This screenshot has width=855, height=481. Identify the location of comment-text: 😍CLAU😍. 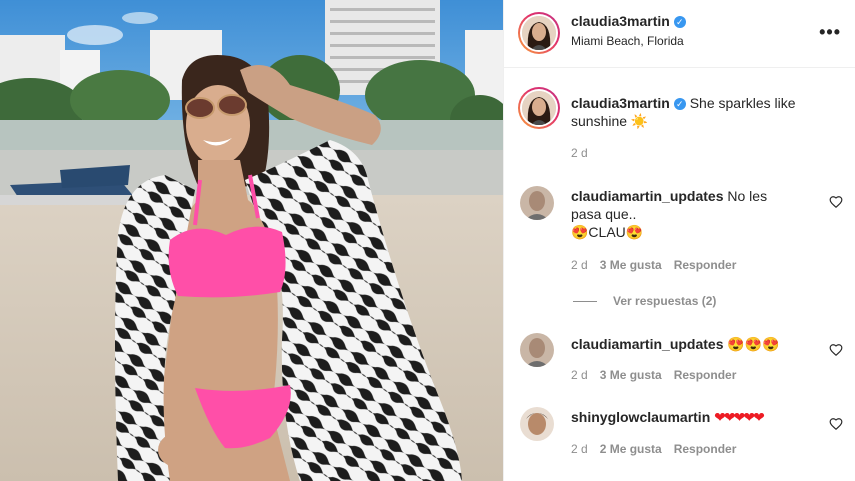
(607, 232).